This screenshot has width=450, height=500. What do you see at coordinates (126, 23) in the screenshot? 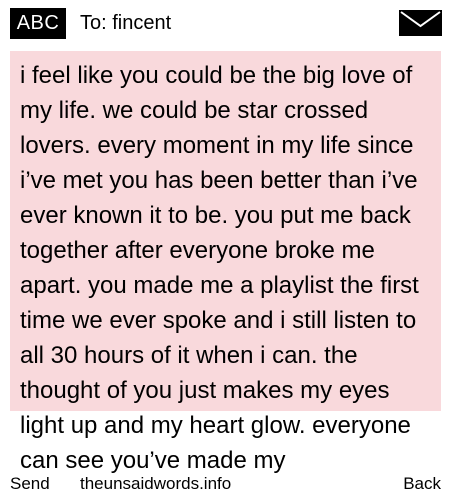
I see `recipient-line: To: fincent` at bounding box center [126, 23].